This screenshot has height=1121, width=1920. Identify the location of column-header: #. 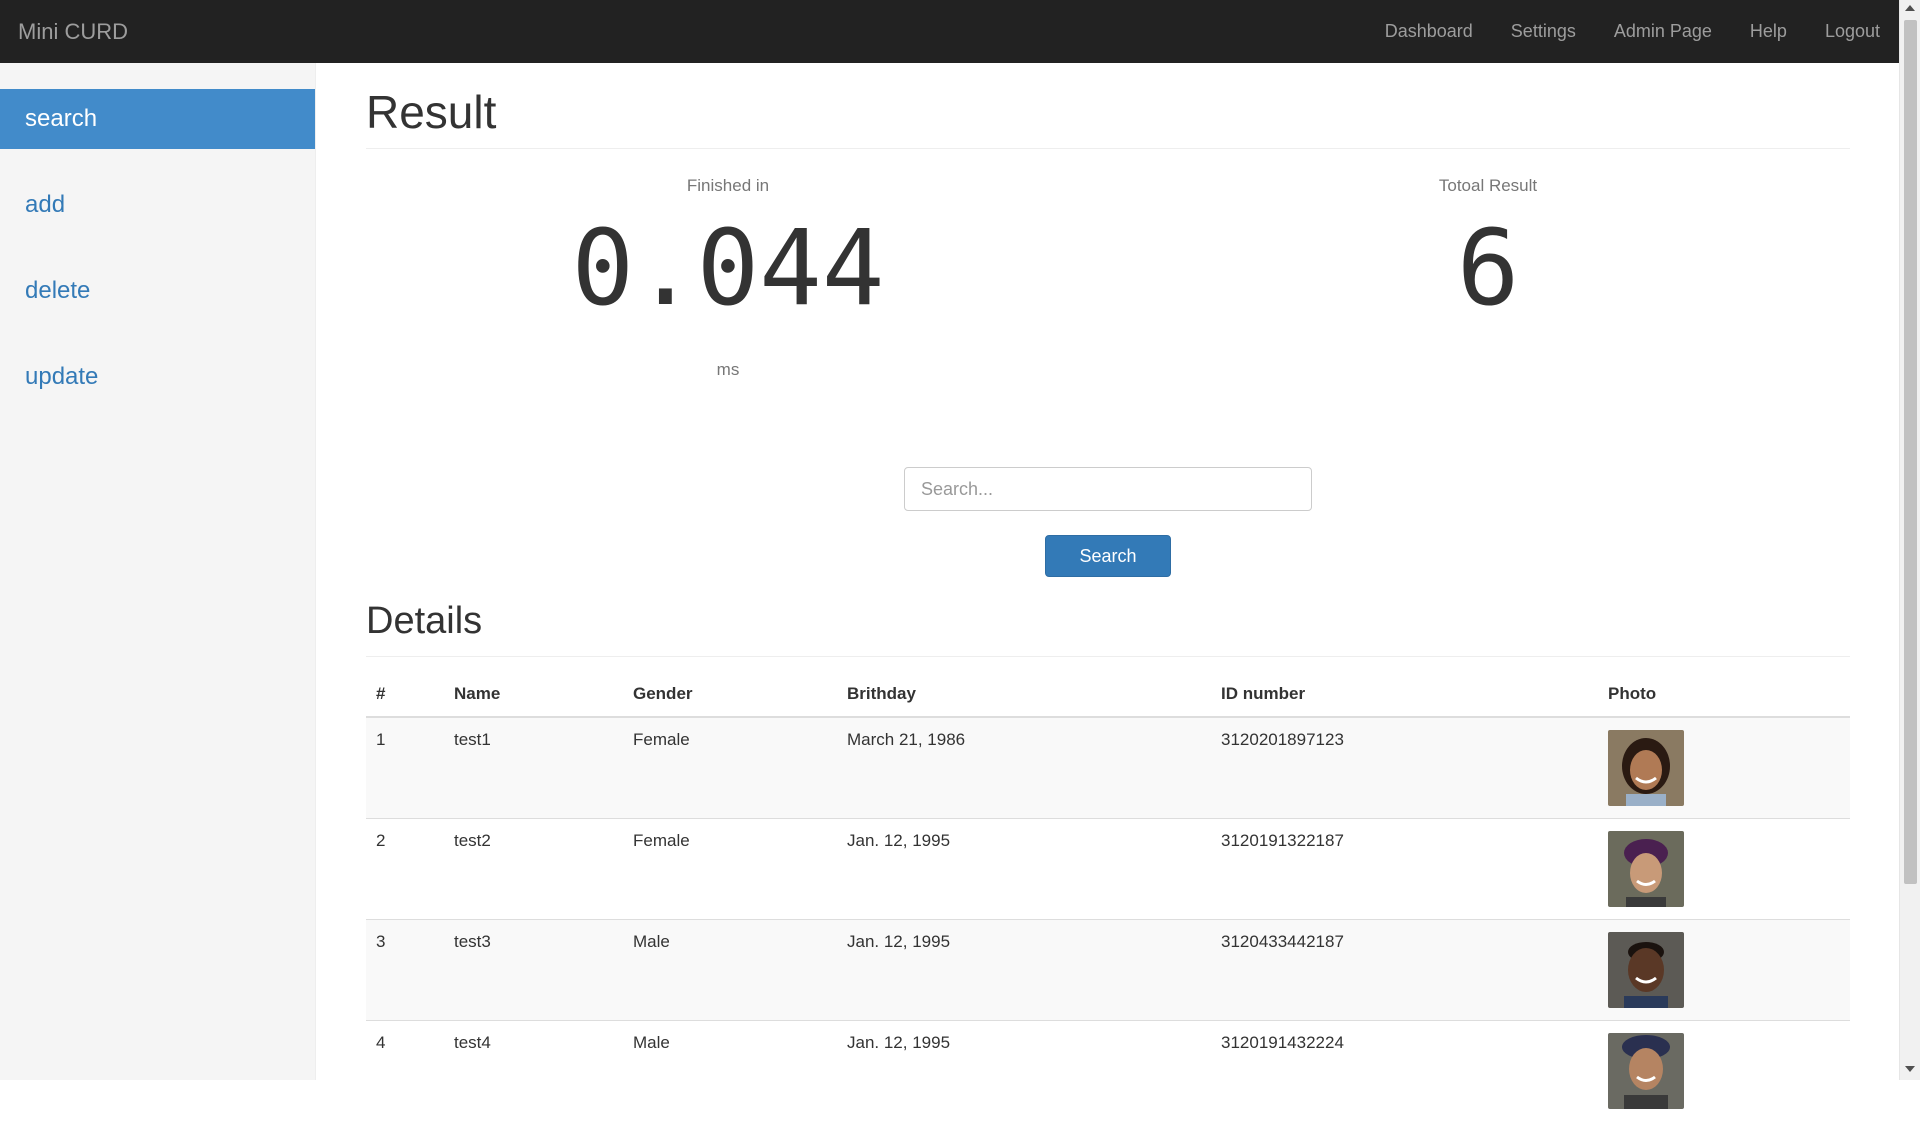
(405, 694).